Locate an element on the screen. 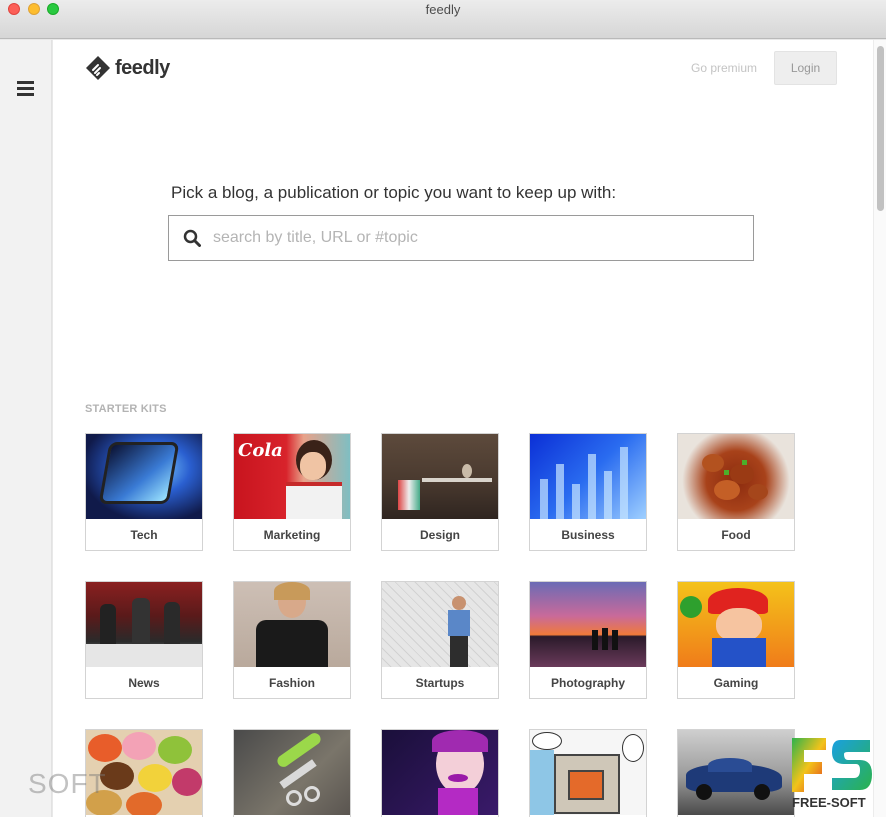  car-photo is located at coordinates (736, 772).